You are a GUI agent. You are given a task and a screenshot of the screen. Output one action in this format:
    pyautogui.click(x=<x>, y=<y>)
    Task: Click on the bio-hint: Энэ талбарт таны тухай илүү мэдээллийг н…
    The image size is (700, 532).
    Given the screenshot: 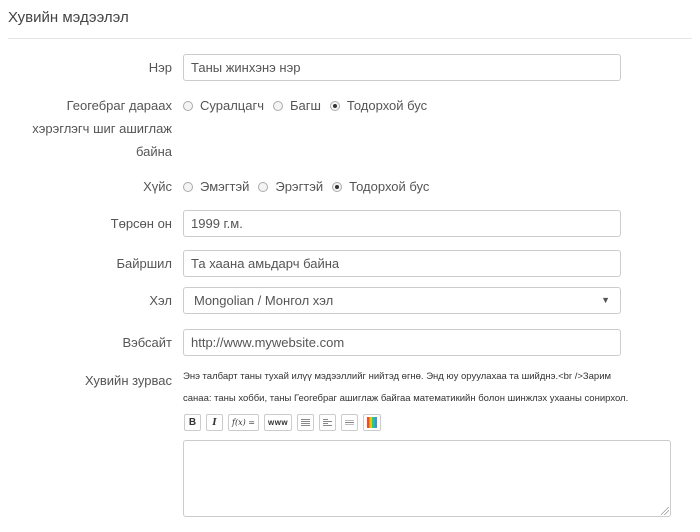 What is the action you would take?
    pyautogui.click(x=433, y=388)
    